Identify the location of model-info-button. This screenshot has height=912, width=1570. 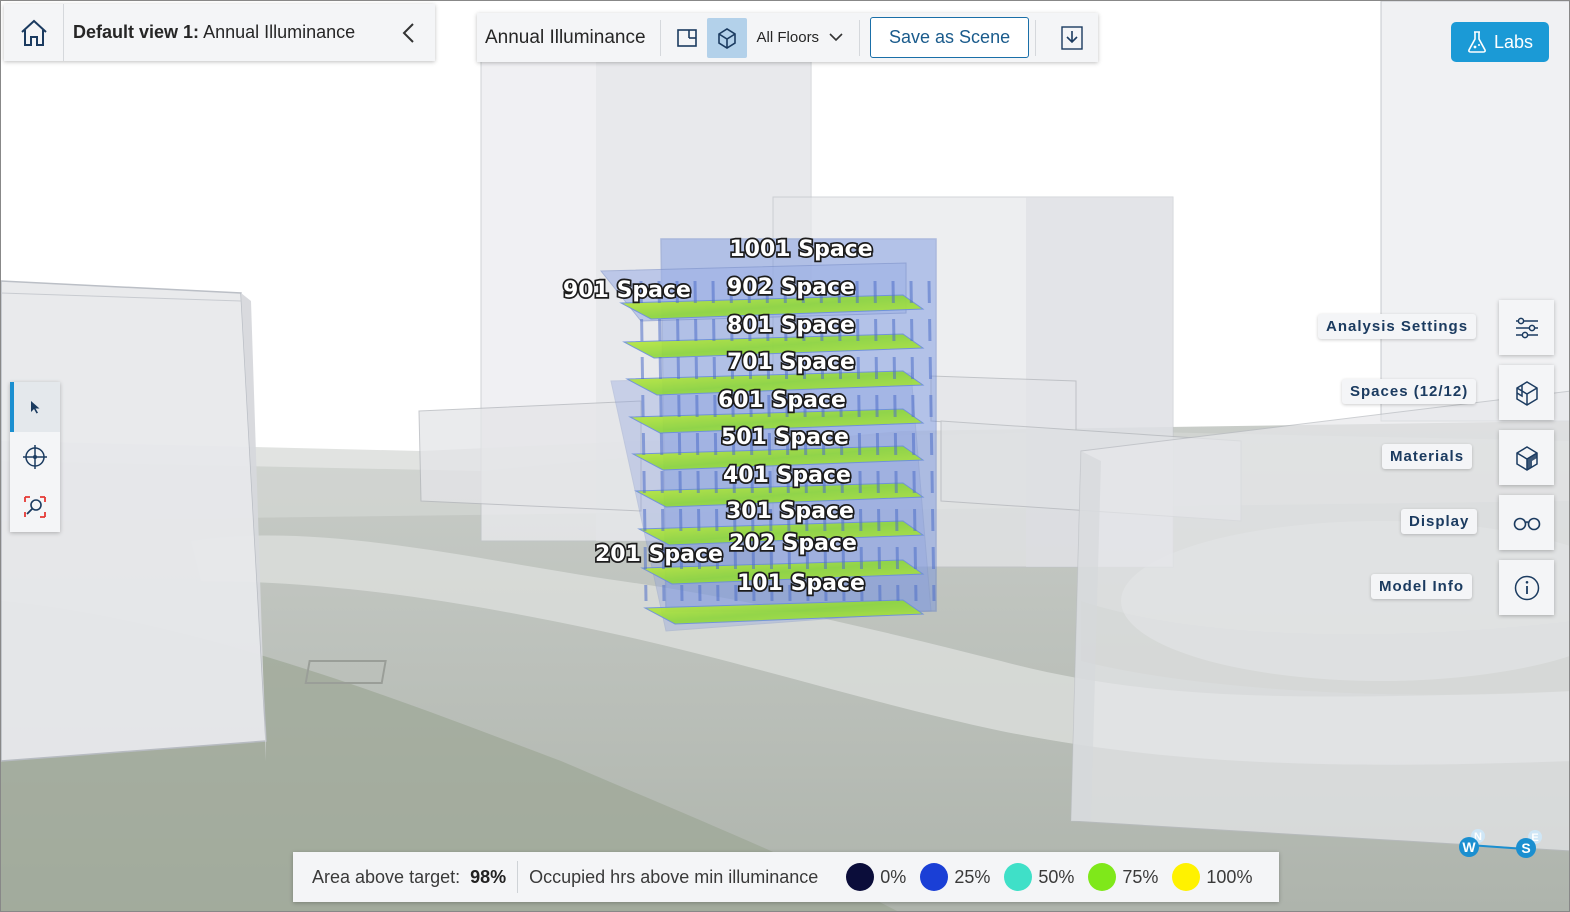
(1526, 587).